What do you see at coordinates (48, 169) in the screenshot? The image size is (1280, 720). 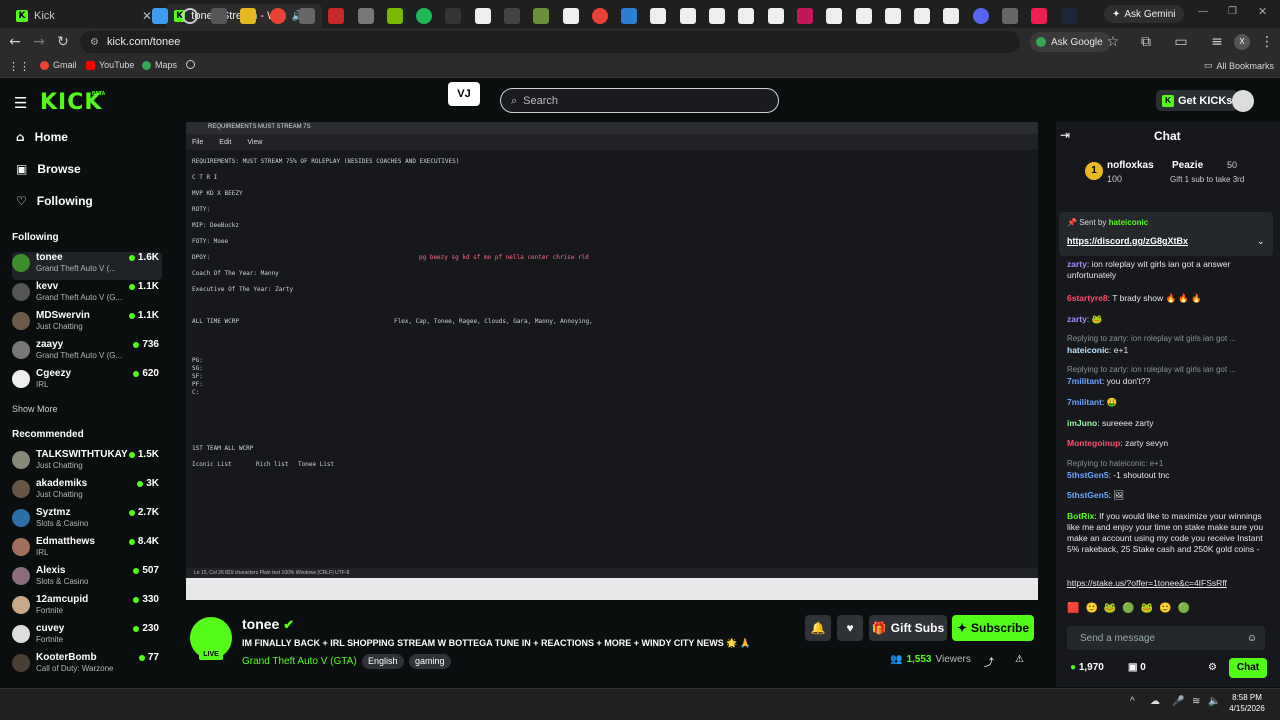 I see `nav-browse: ▣ Browse` at bounding box center [48, 169].